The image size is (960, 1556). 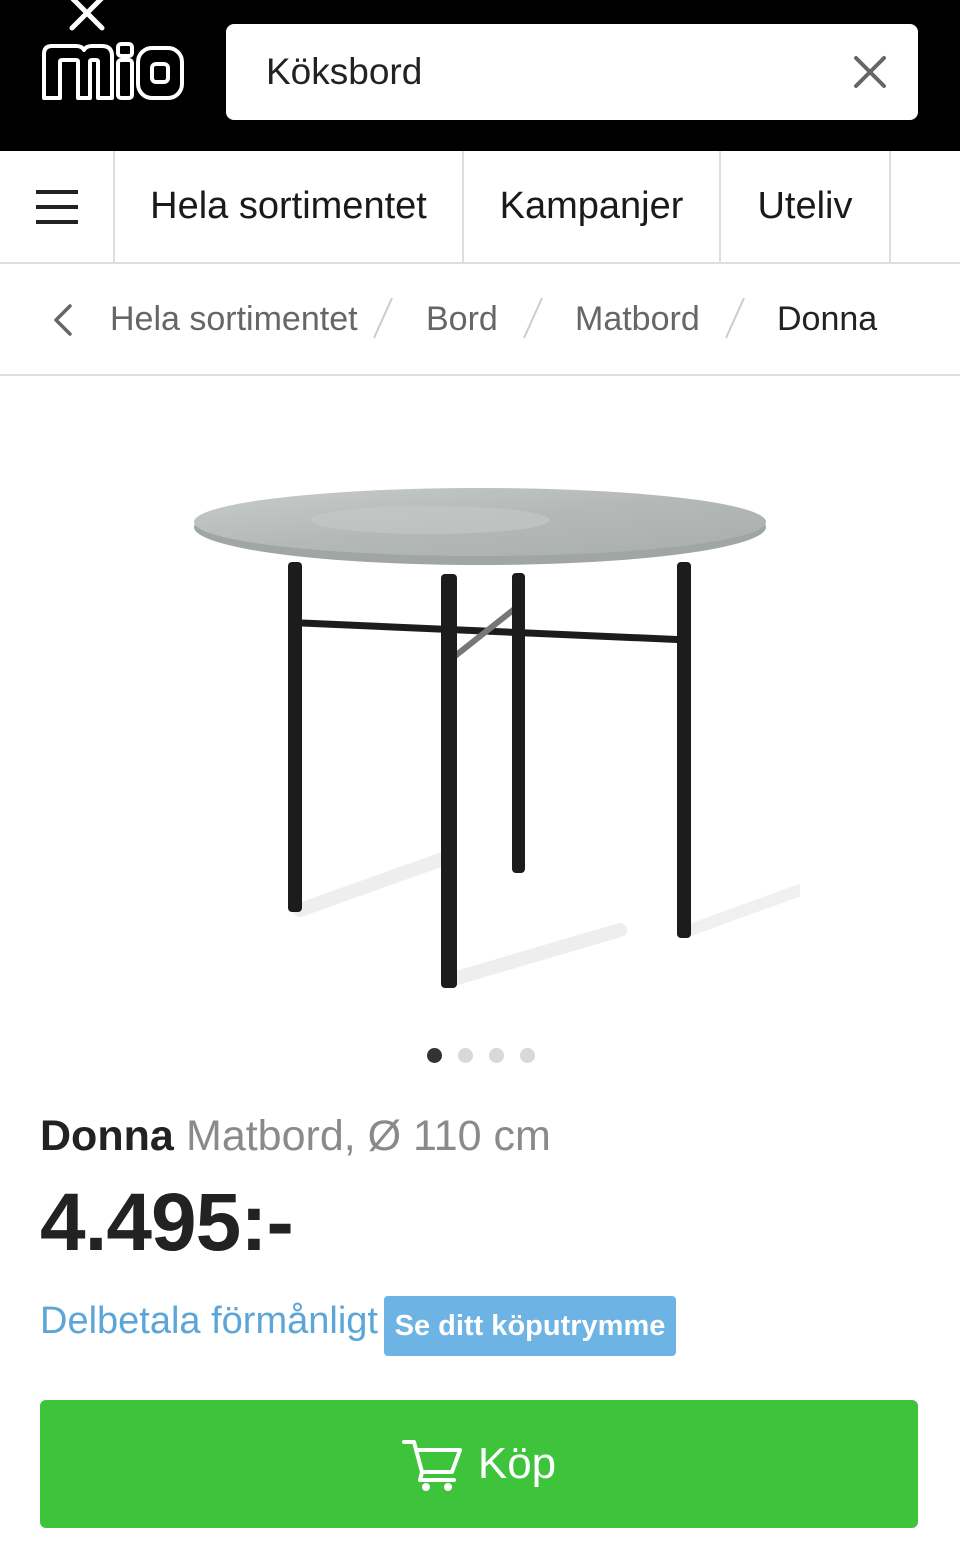 I want to click on nav-tab-label: Kampanjer, so click(x=591, y=206).